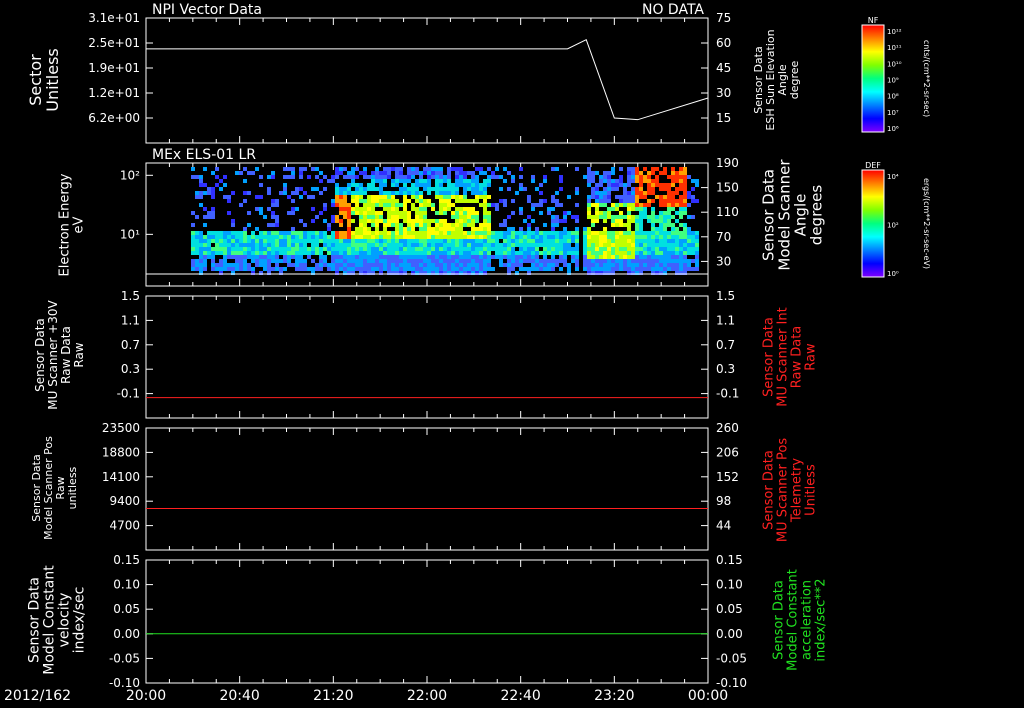  I want to click on y-tick-label-left: 9400, so click(124, 501).